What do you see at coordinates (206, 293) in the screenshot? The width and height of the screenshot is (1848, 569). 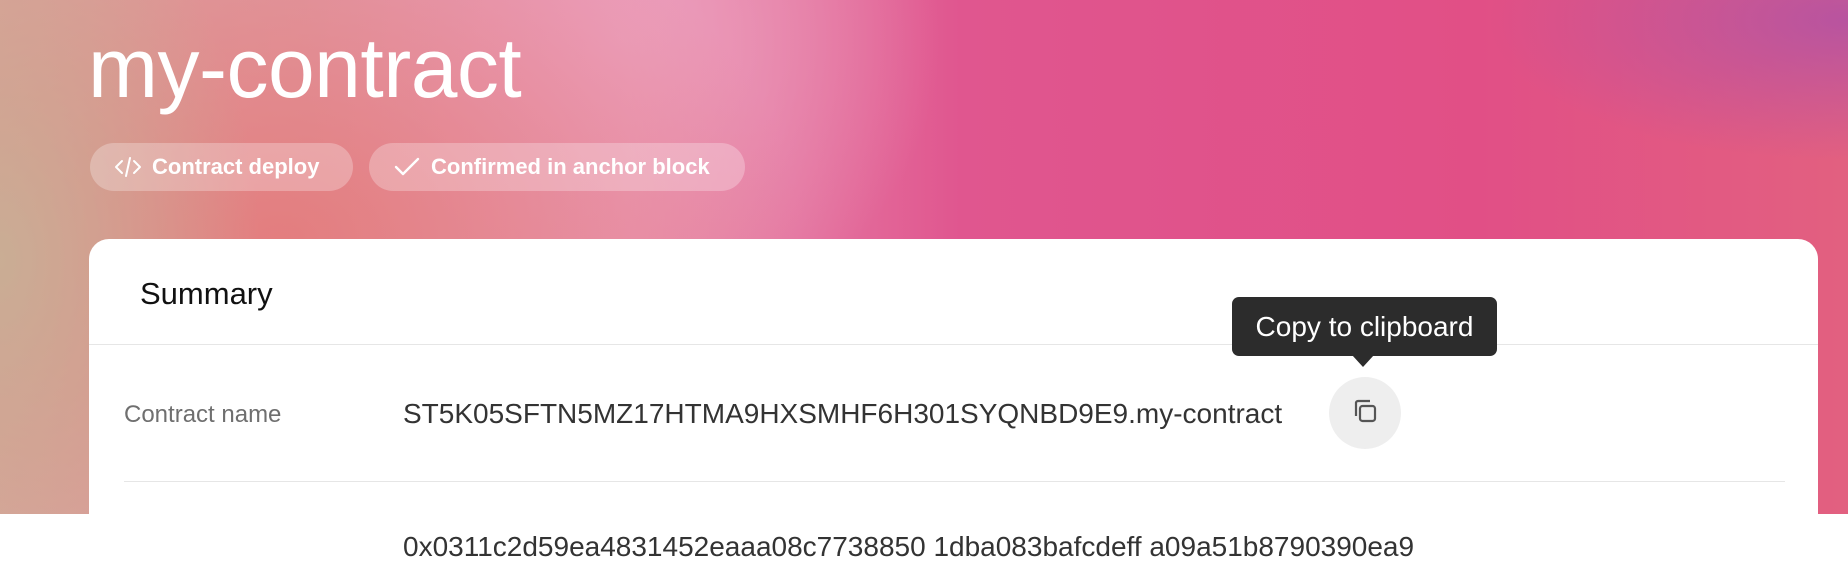 I see `summary-title: Summary` at bounding box center [206, 293].